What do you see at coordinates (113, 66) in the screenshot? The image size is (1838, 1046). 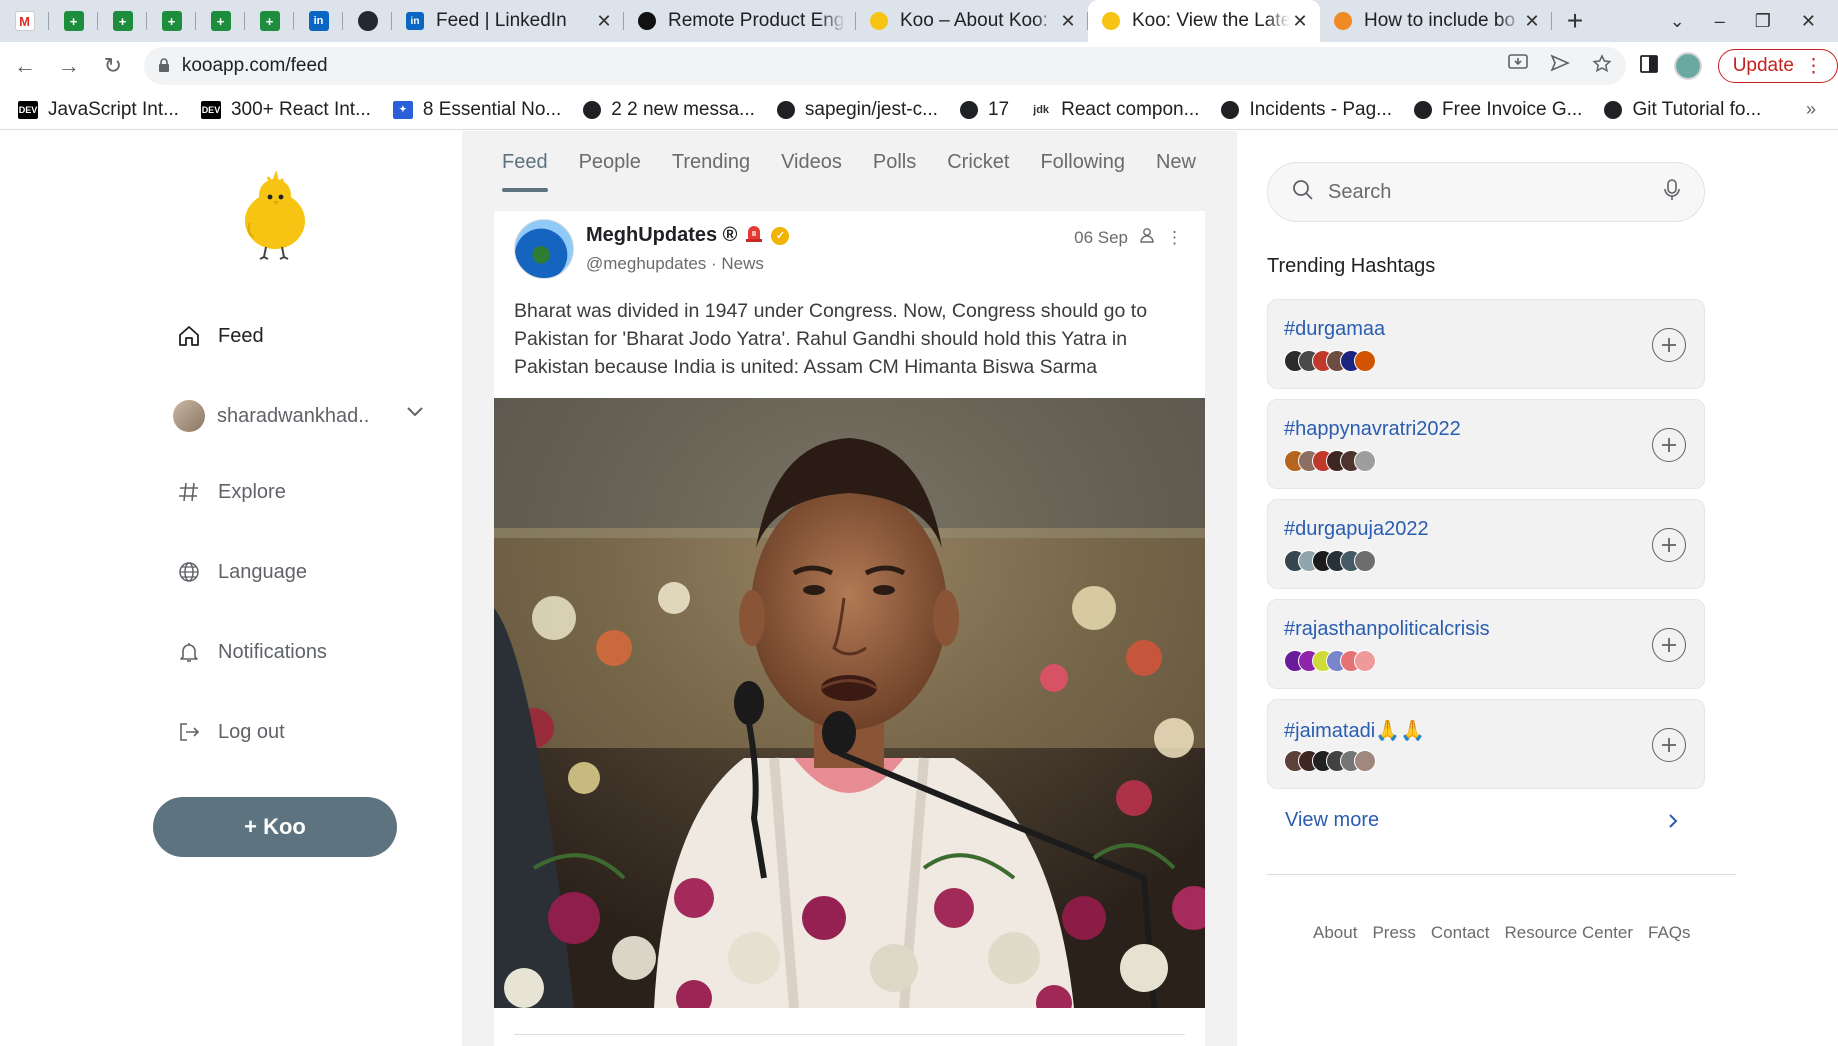 I see `reload-icon: ↻` at bounding box center [113, 66].